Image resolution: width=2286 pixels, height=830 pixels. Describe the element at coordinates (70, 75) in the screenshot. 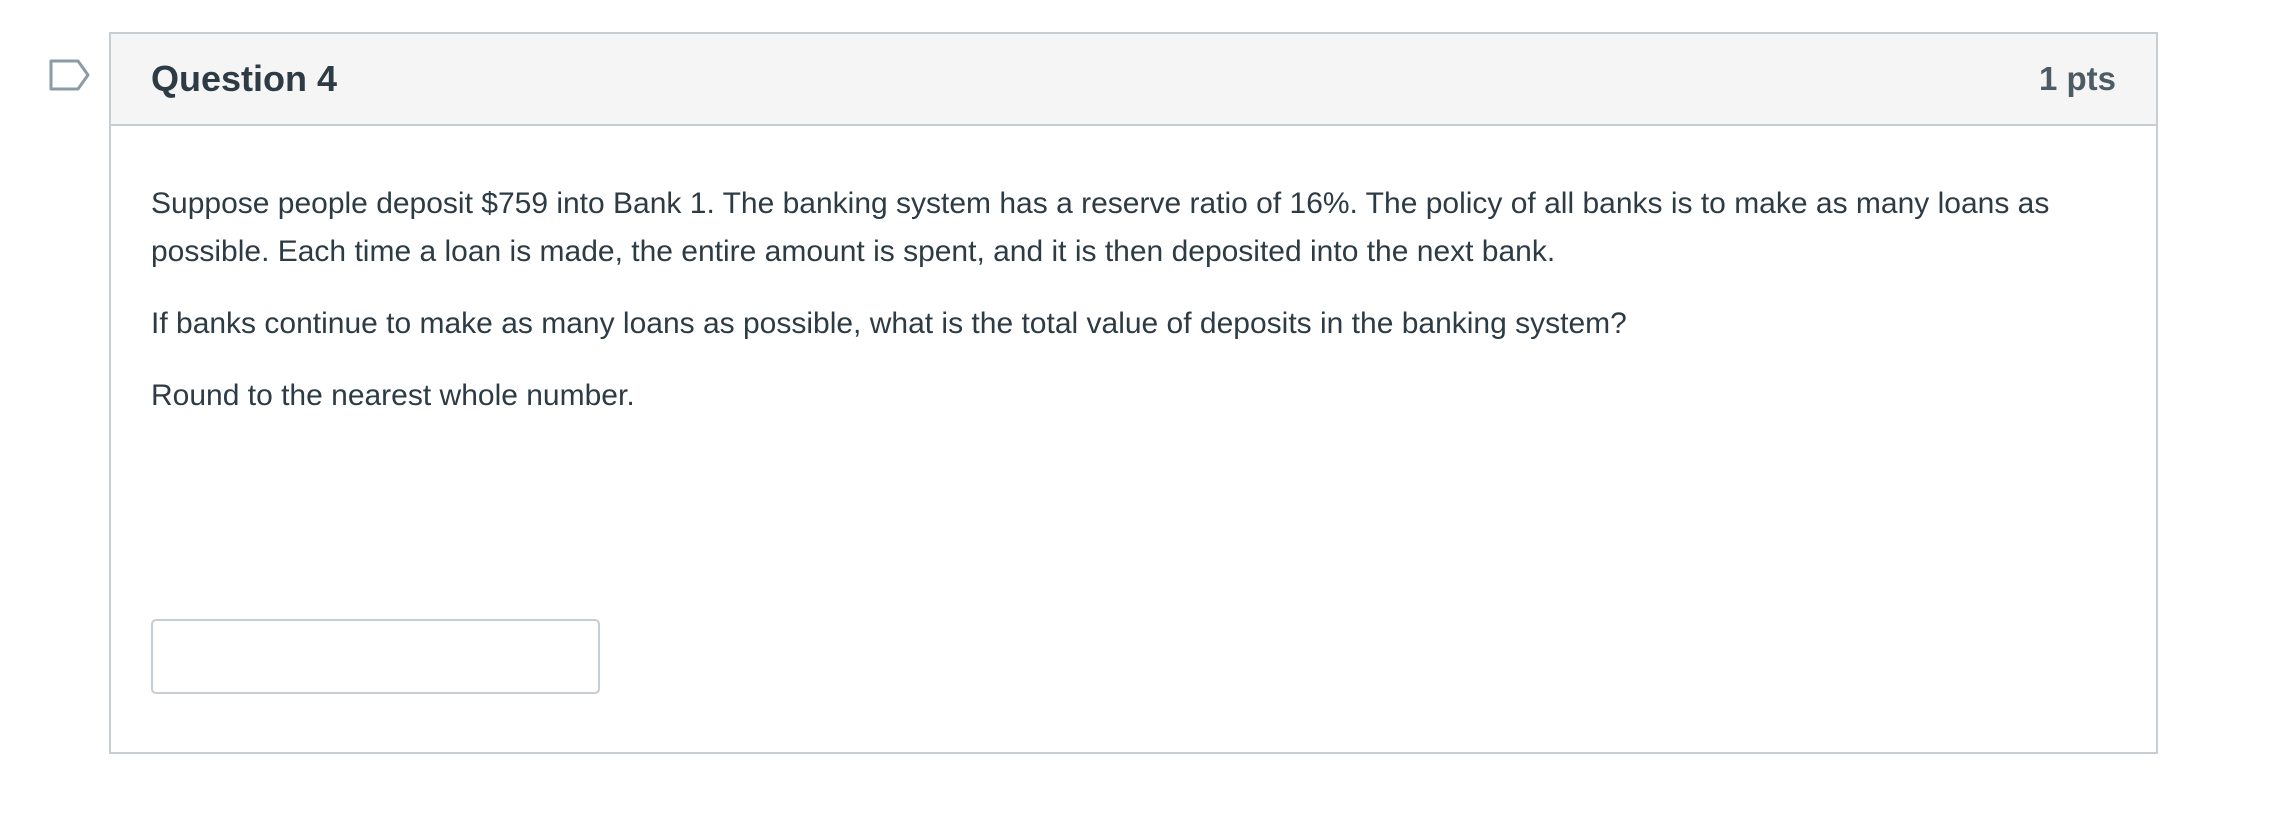

I see `flag-question-icon` at that location.